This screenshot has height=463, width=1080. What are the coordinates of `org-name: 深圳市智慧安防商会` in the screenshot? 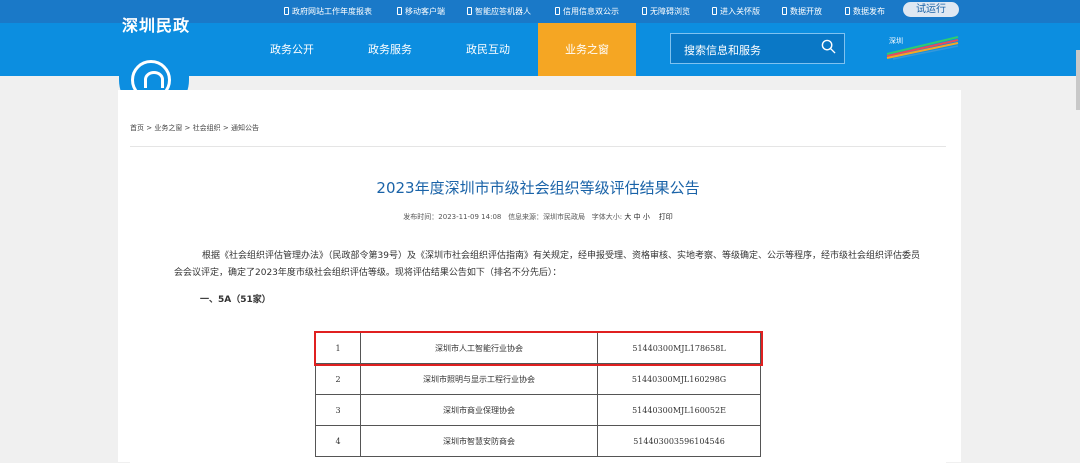 It's located at (479, 441).